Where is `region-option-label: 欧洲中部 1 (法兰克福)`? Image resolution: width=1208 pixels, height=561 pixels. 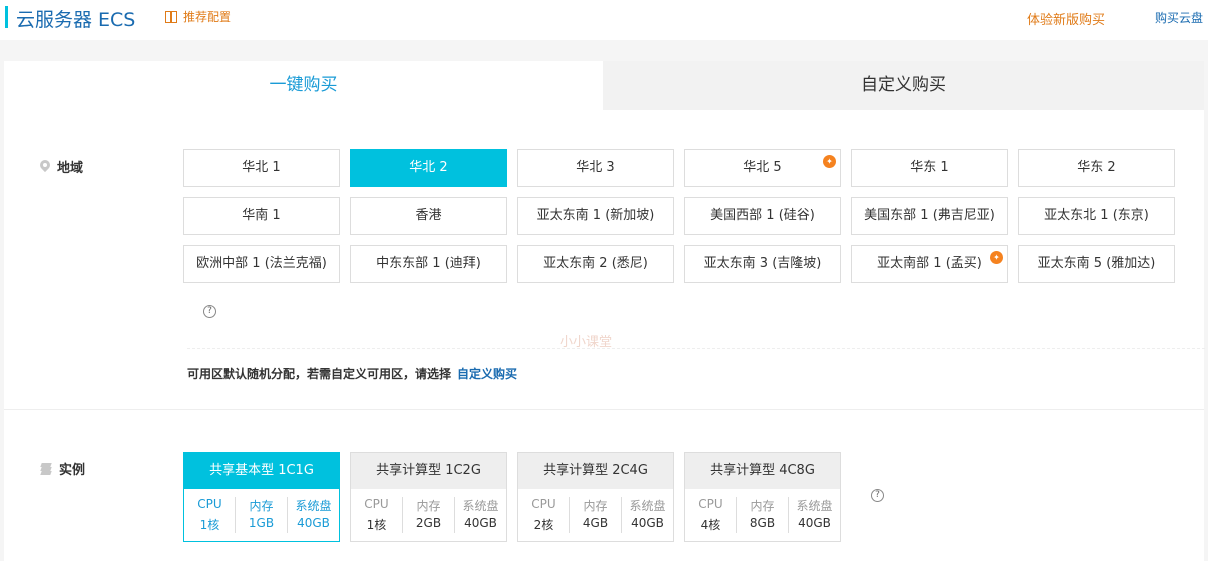
region-option-label: 欧洲中部 1 (法兰克福) is located at coordinates (261, 263).